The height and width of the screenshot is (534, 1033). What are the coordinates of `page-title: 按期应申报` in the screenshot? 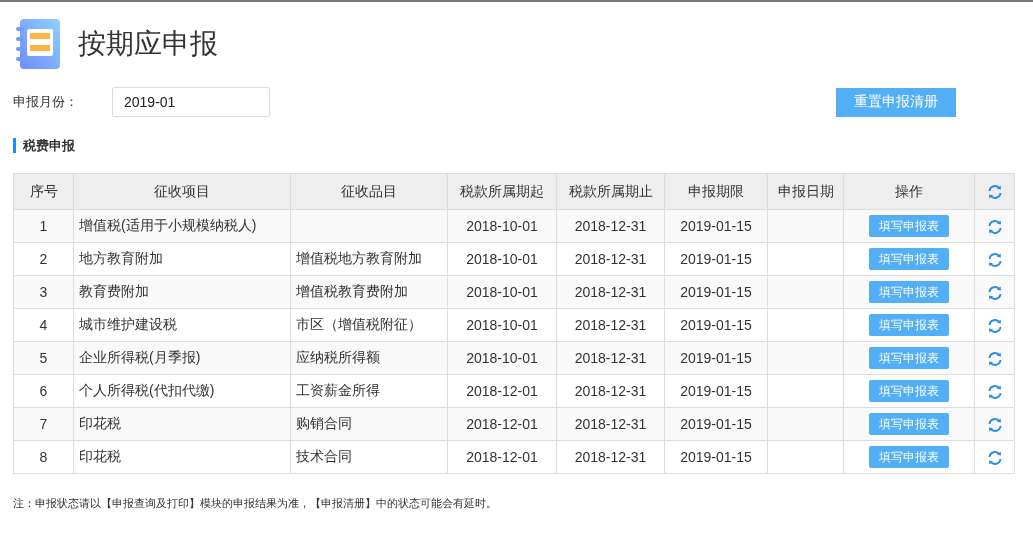 It's located at (148, 44).